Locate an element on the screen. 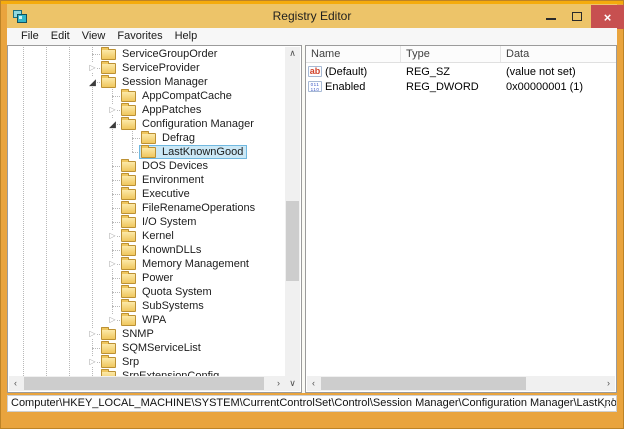  tree-item-serviceprovider: ▷ ServiceProvider is located at coordinates (147, 68).